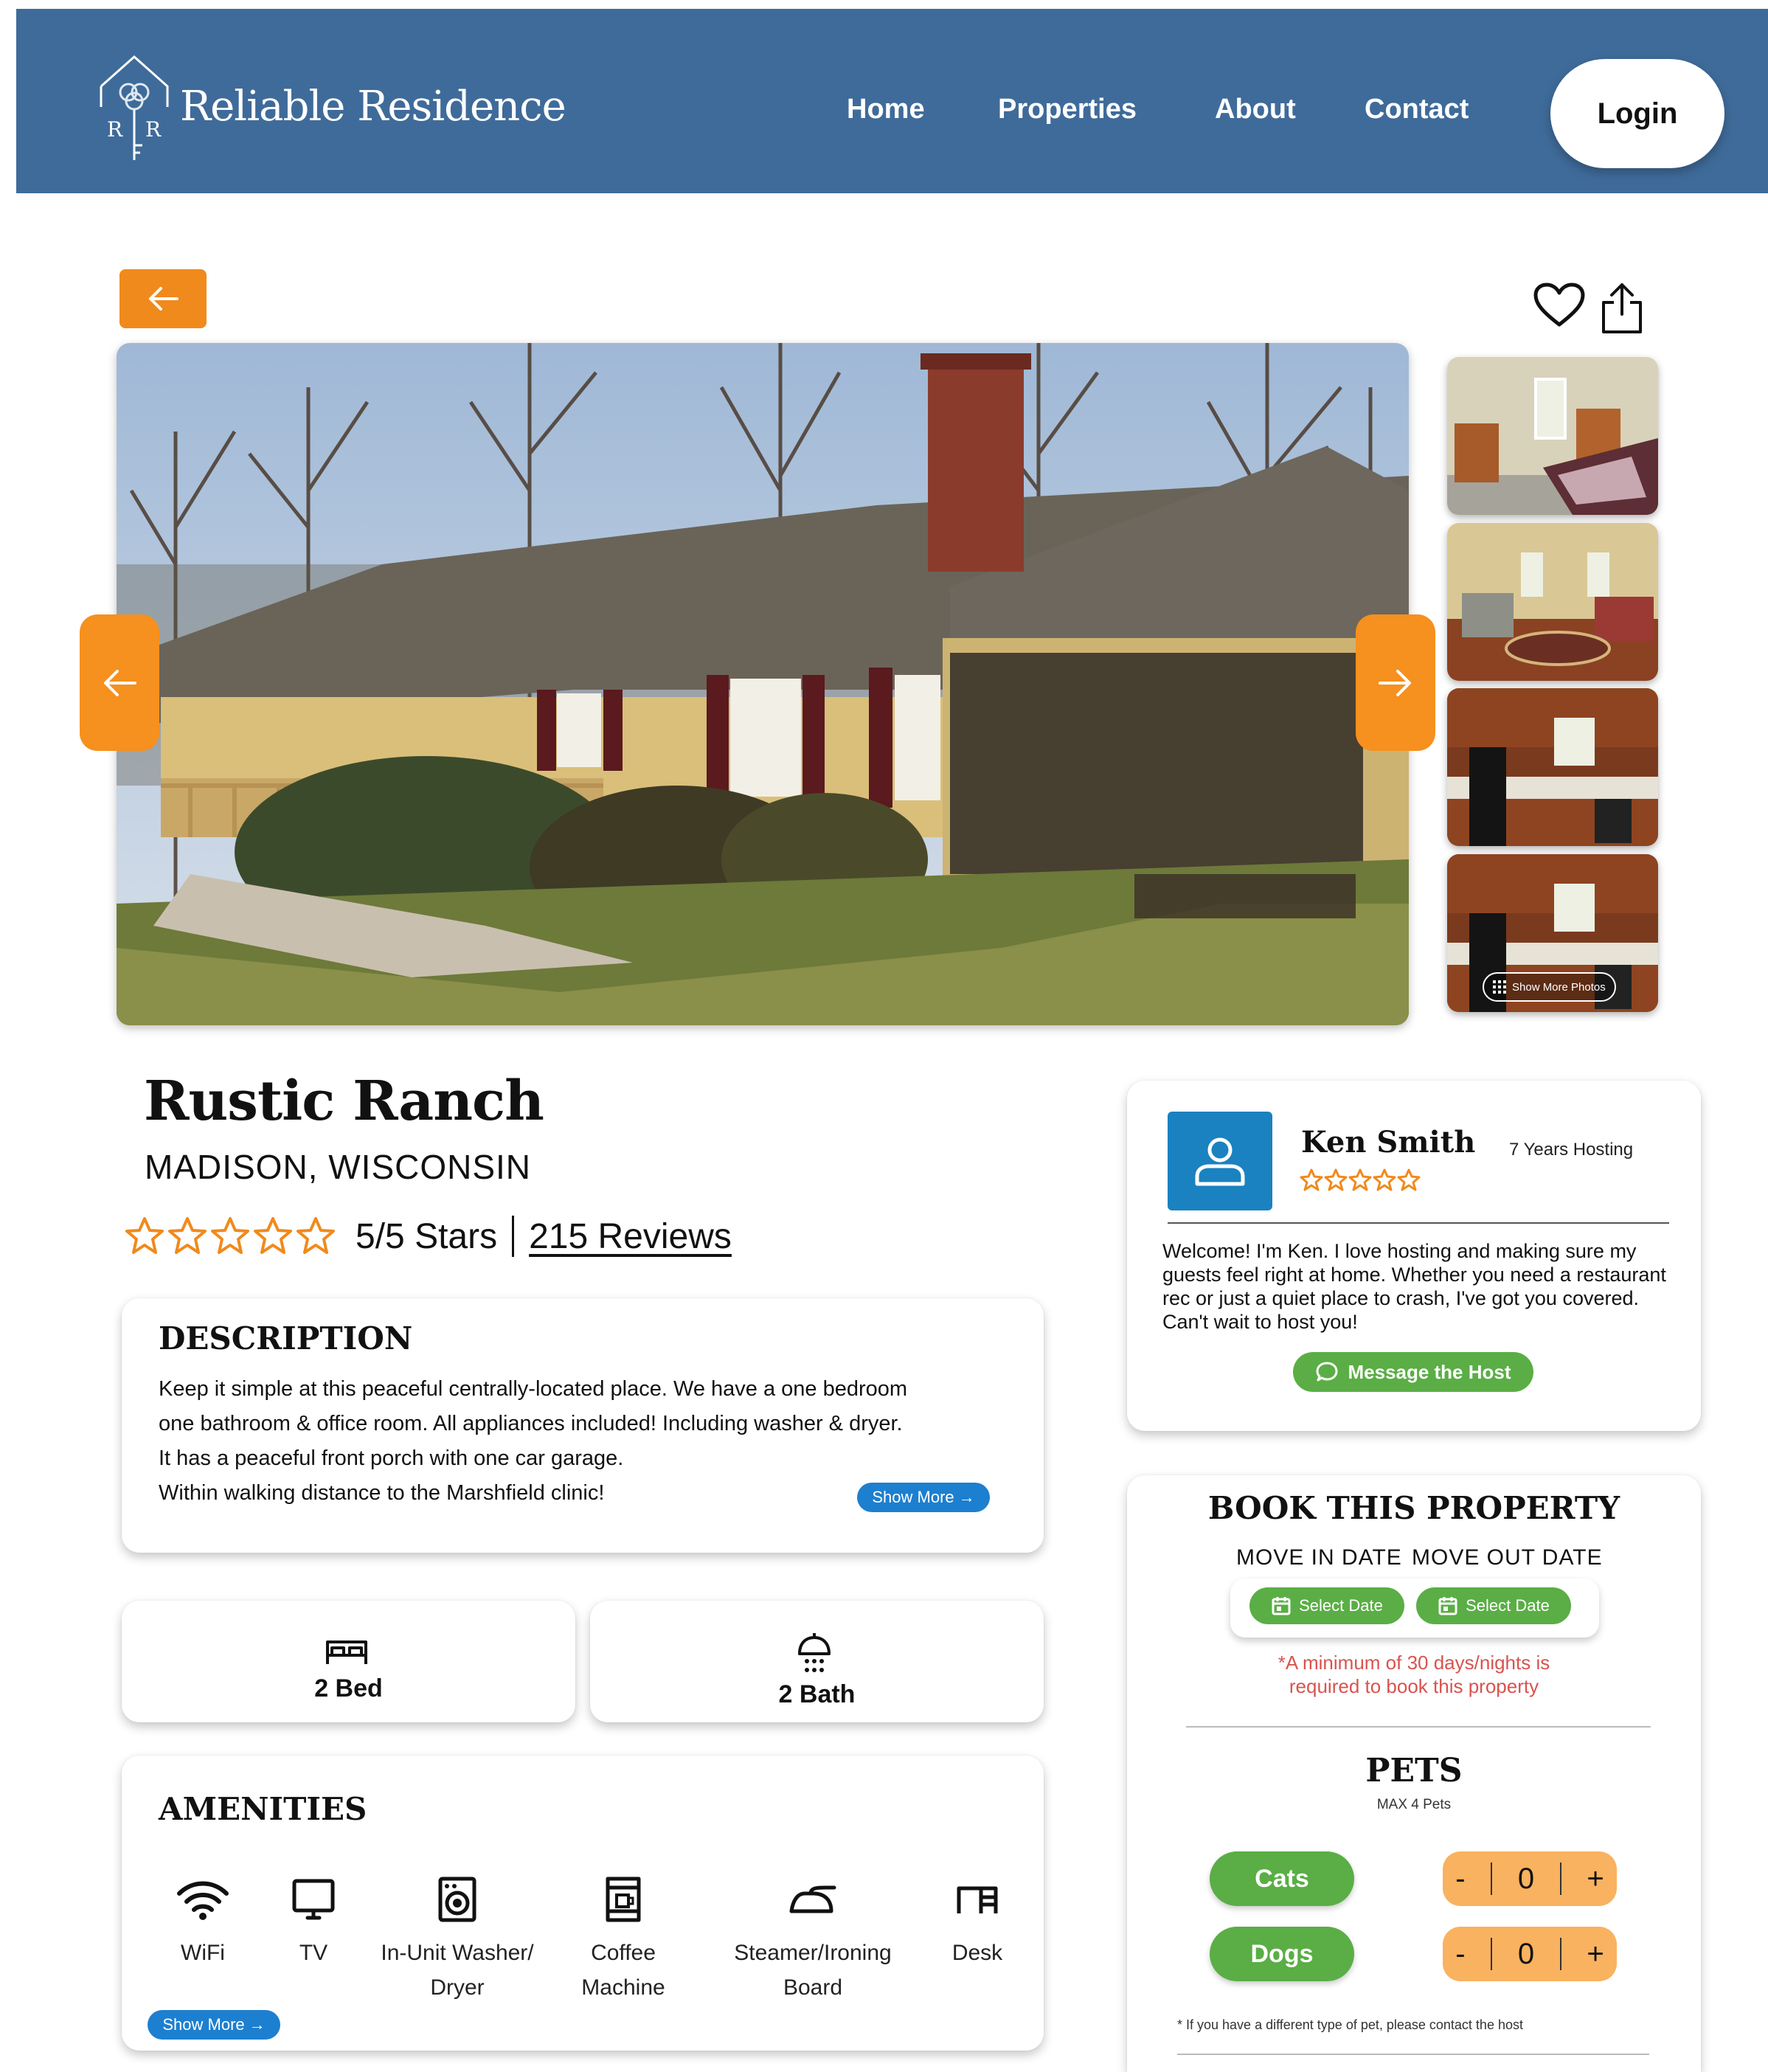 The image size is (1768, 2072). What do you see at coordinates (623, 1939) in the screenshot?
I see `amenity-coffee-machine: Coffee Machine` at bounding box center [623, 1939].